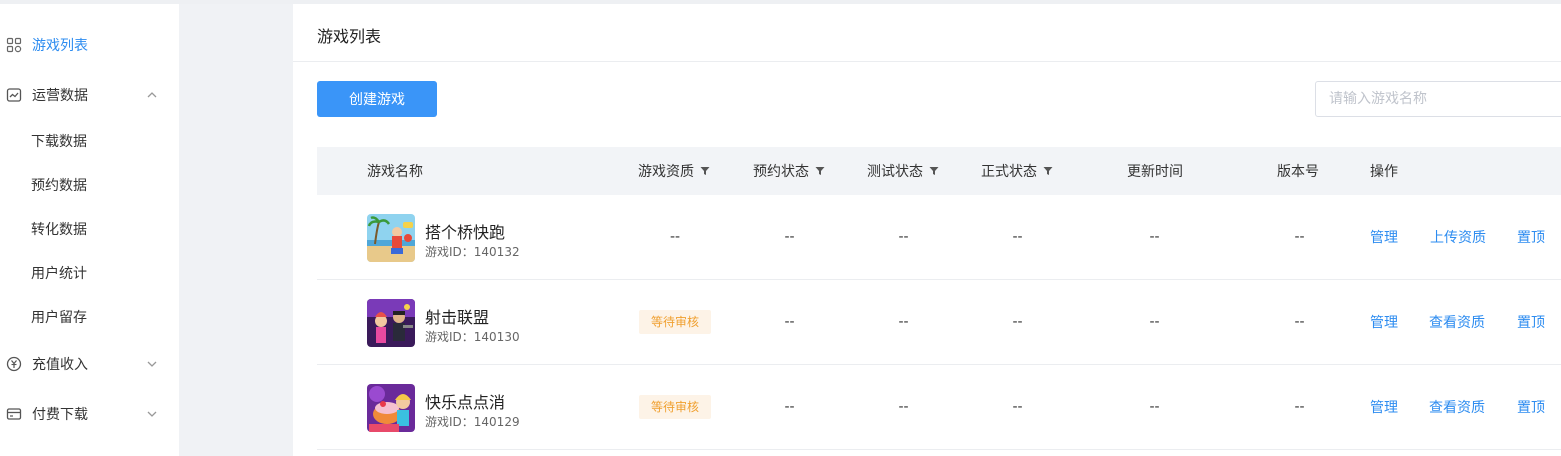 The height and width of the screenshot is (456, 1561). Describe the element at coordinates (349, 36) in the screenshot. I see `page-title: 游戏列表` at that location.